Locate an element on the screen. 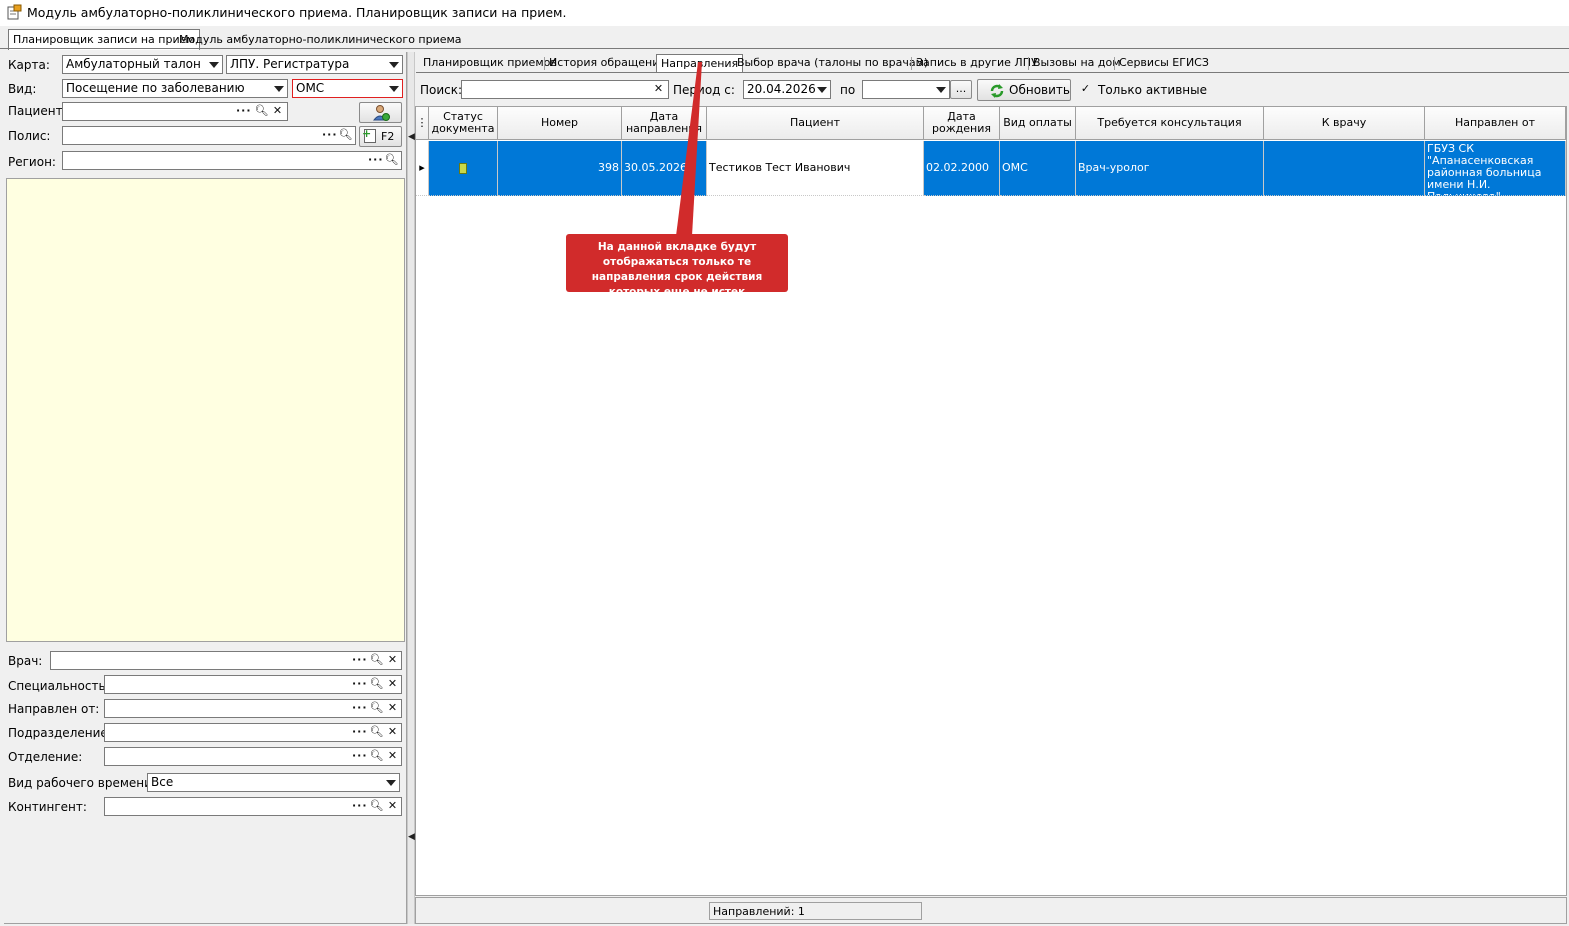  status-cell is located at coordinates (463, 168).